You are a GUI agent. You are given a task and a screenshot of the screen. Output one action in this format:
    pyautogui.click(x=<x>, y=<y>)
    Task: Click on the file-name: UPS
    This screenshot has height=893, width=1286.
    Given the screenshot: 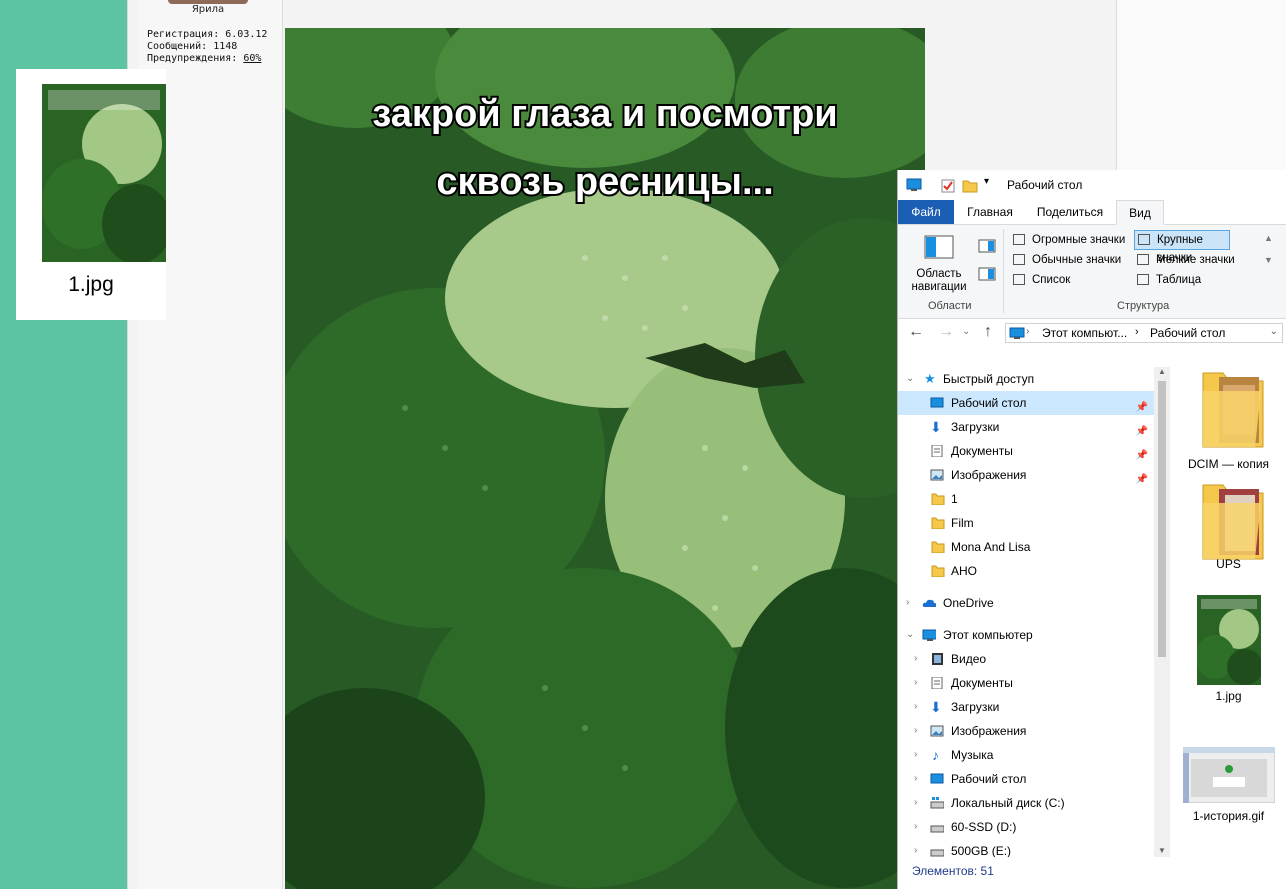 What is the action you would take?
    pyautogui.click(x=1228, y=564)
    